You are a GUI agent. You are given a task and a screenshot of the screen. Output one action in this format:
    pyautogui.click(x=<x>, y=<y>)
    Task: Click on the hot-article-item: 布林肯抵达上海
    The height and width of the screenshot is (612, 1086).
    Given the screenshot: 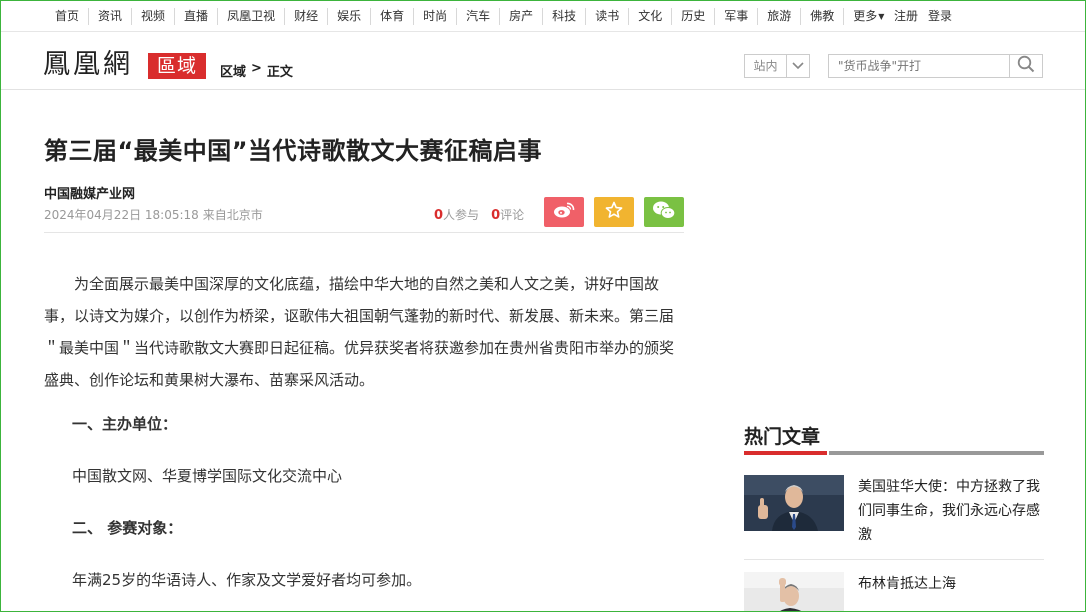 What is the action you would take?
    pyautogui.click(x=894, y=592)
    